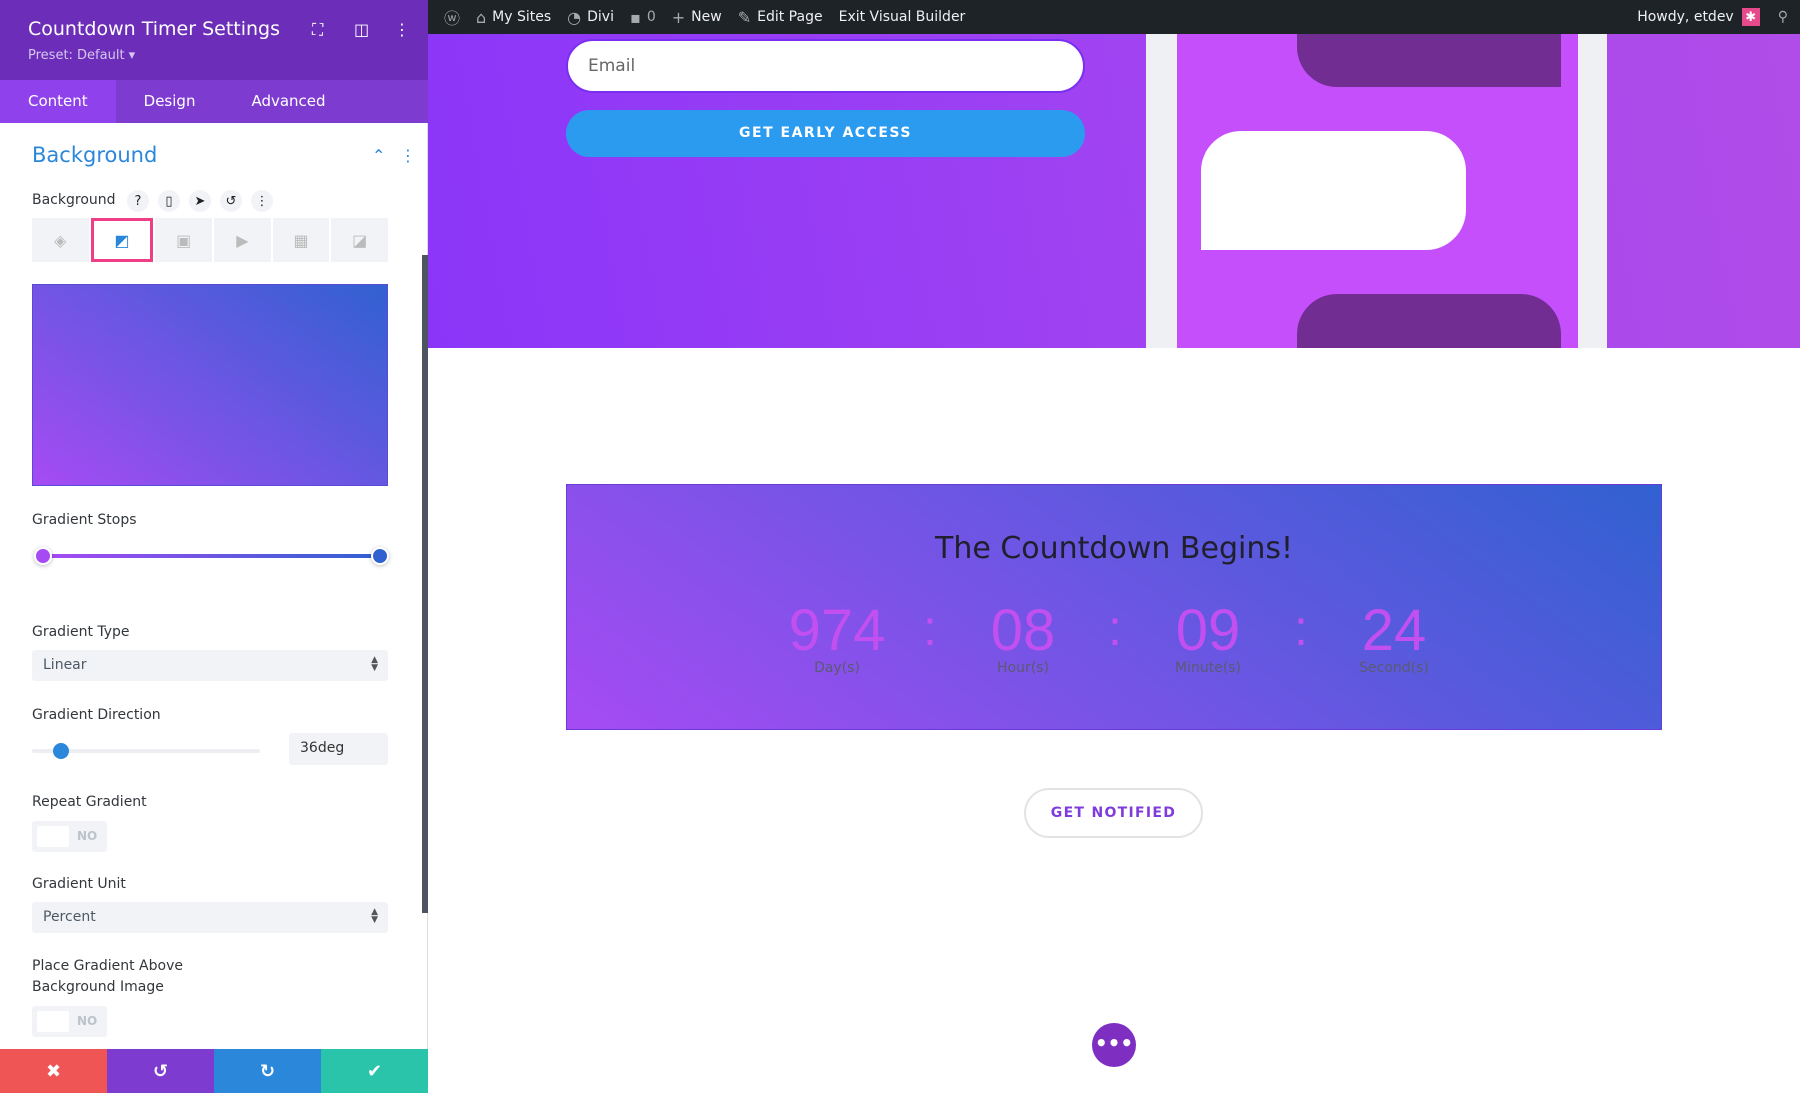 The width and height of the screenshot is (1800, 1093). I want to click on bg-pattern-tab-icon: ▦, so click(301, 240).